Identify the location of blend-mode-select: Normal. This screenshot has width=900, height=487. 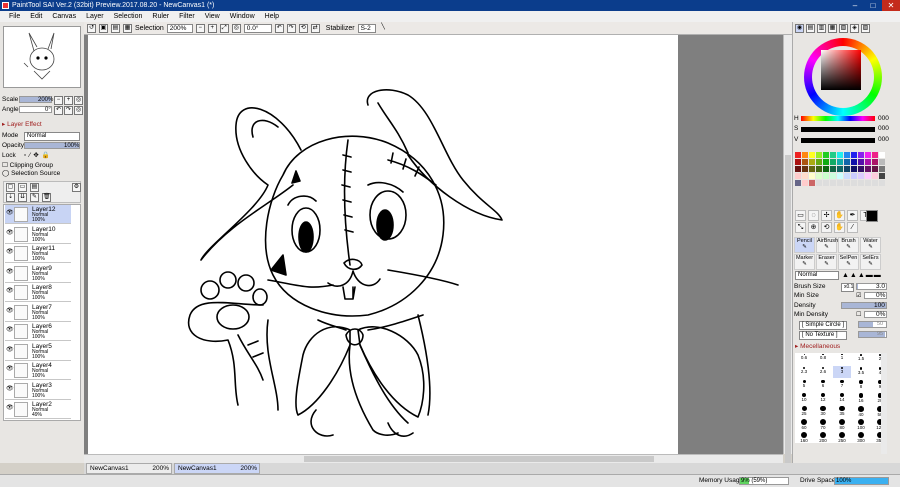
(817, 275).